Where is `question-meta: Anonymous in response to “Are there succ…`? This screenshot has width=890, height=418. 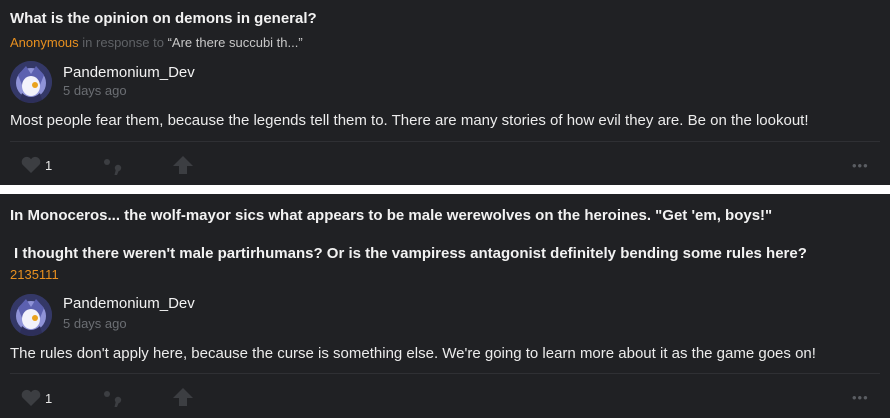
question-meta: Anonymous in response to “Are there succ… is located at coordinates (156, 42).